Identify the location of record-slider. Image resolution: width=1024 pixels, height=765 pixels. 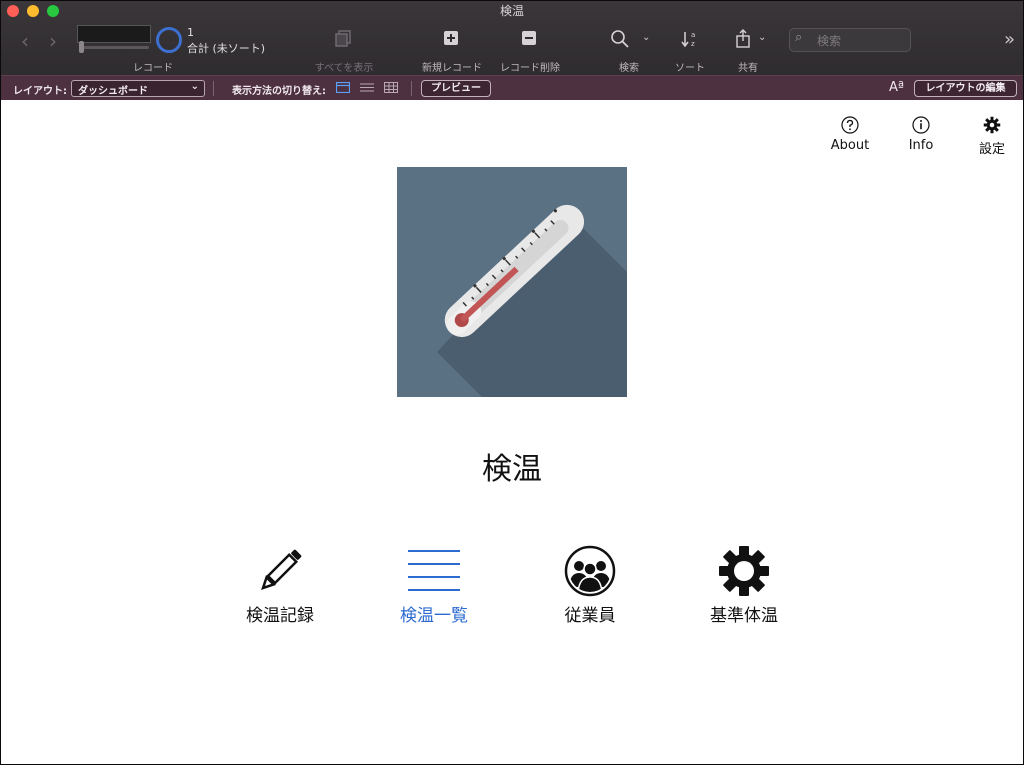
(114, 47).